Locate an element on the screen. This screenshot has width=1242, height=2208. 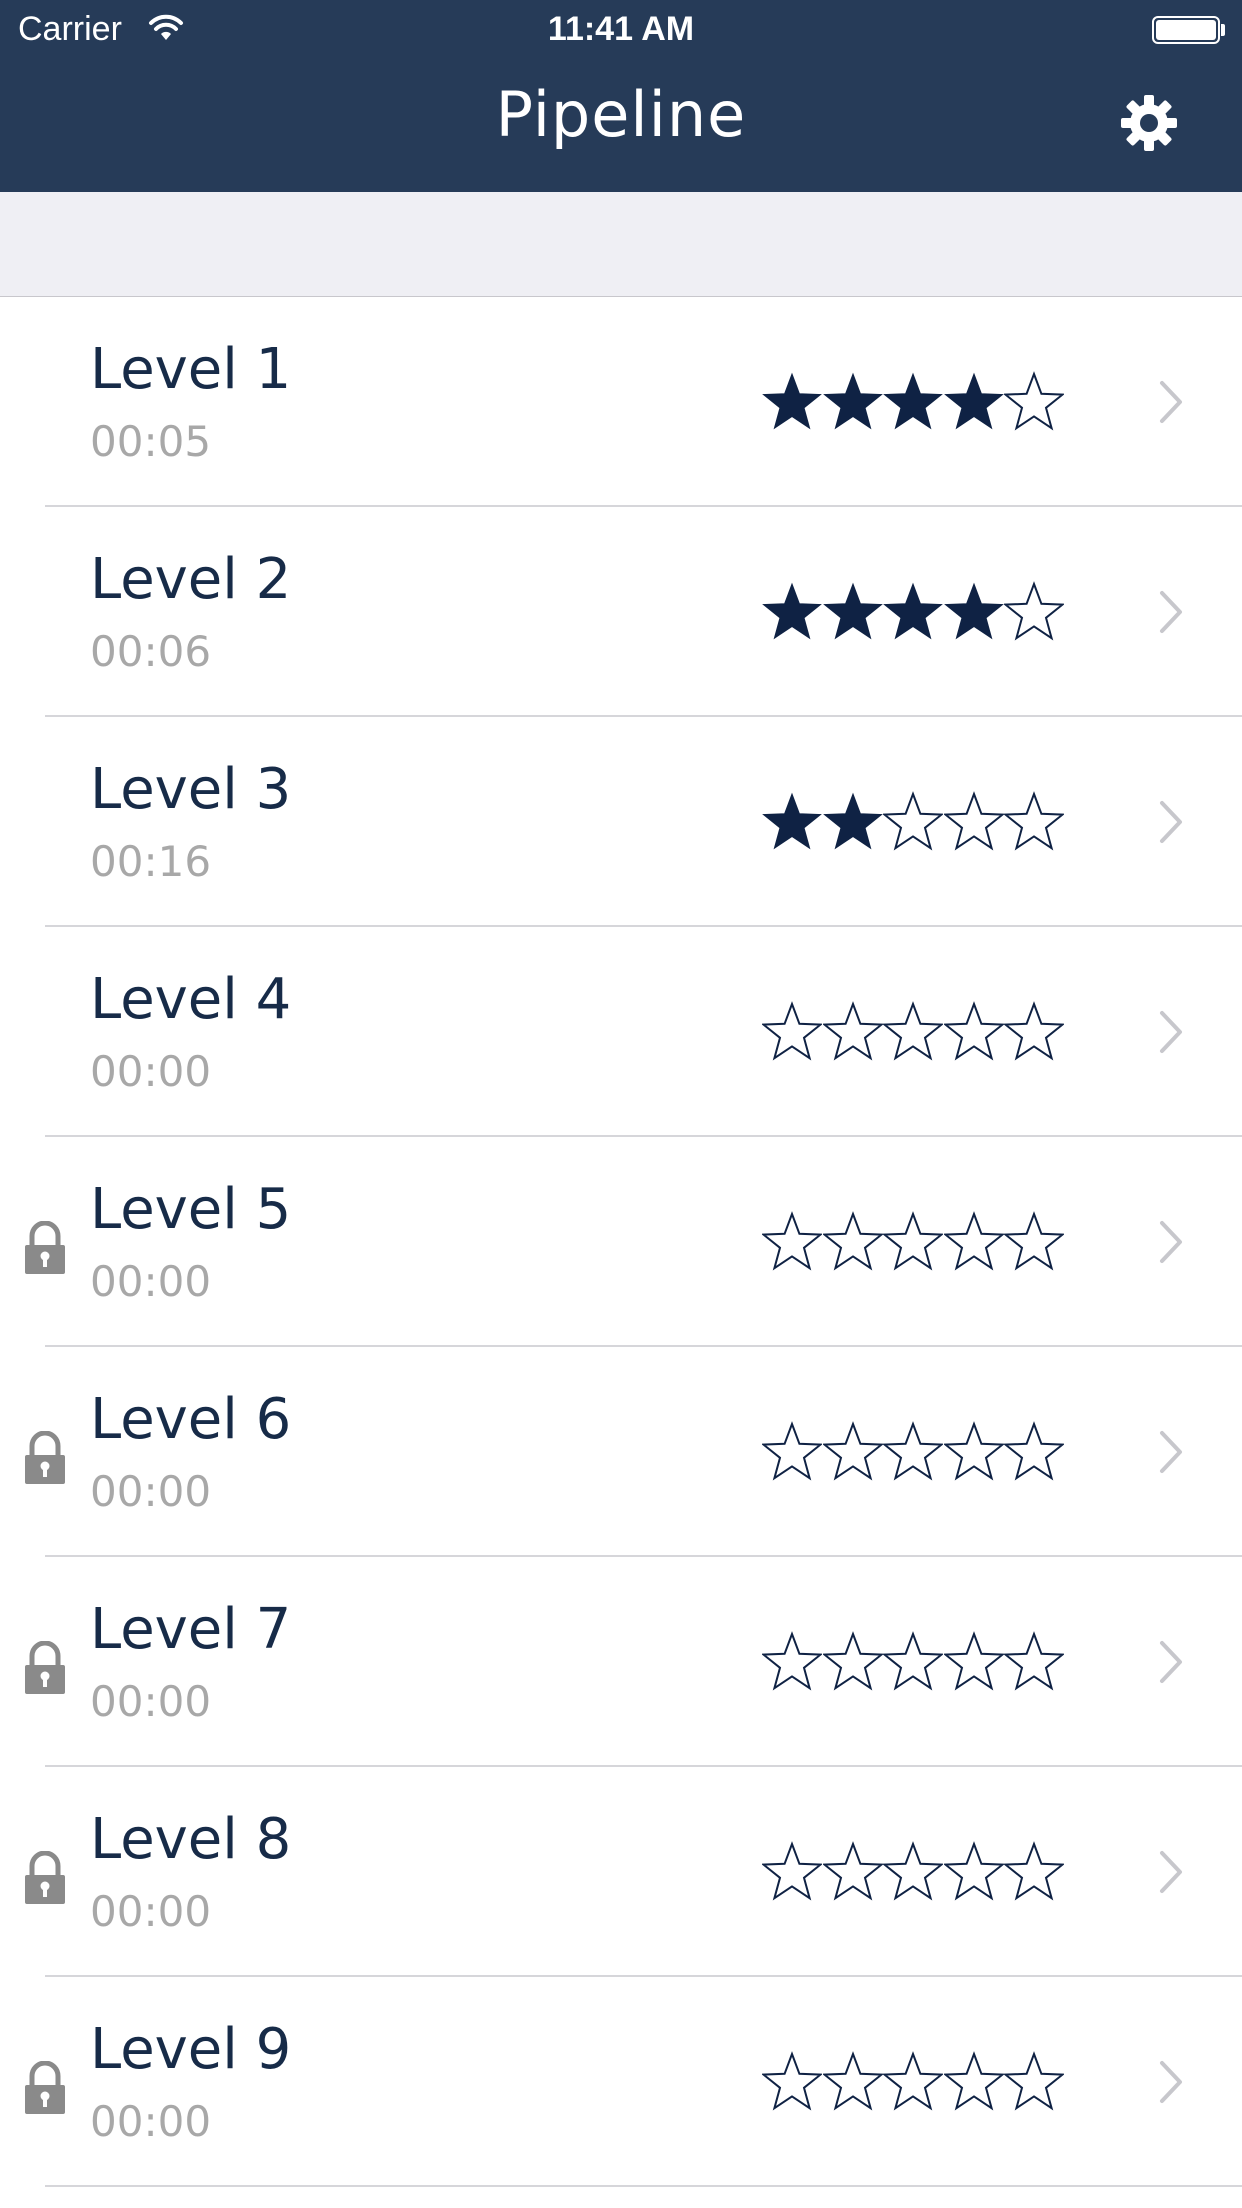
status-bar: Carrier 11:41 AM is located at coordinates (621, 31).